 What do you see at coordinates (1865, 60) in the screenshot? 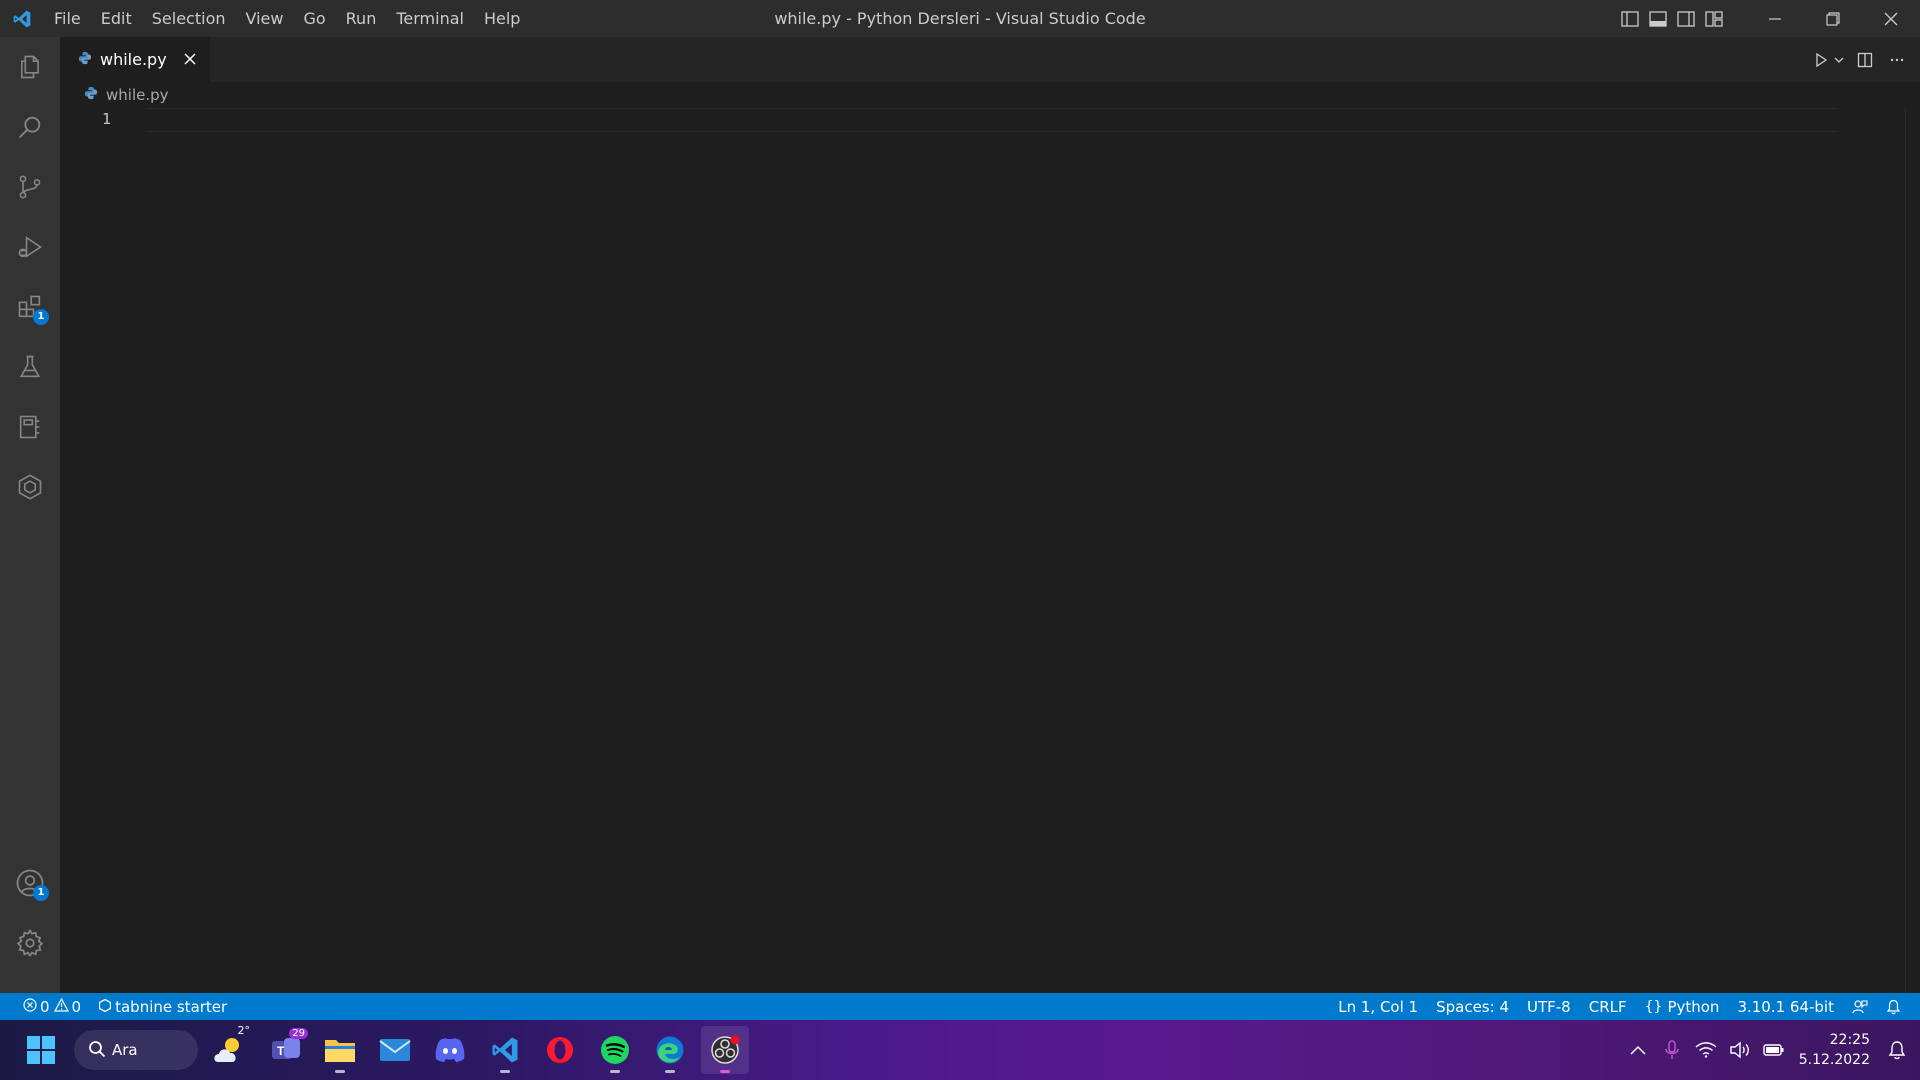
I see `split-editor-icon` at bounding box center [1865, 60].